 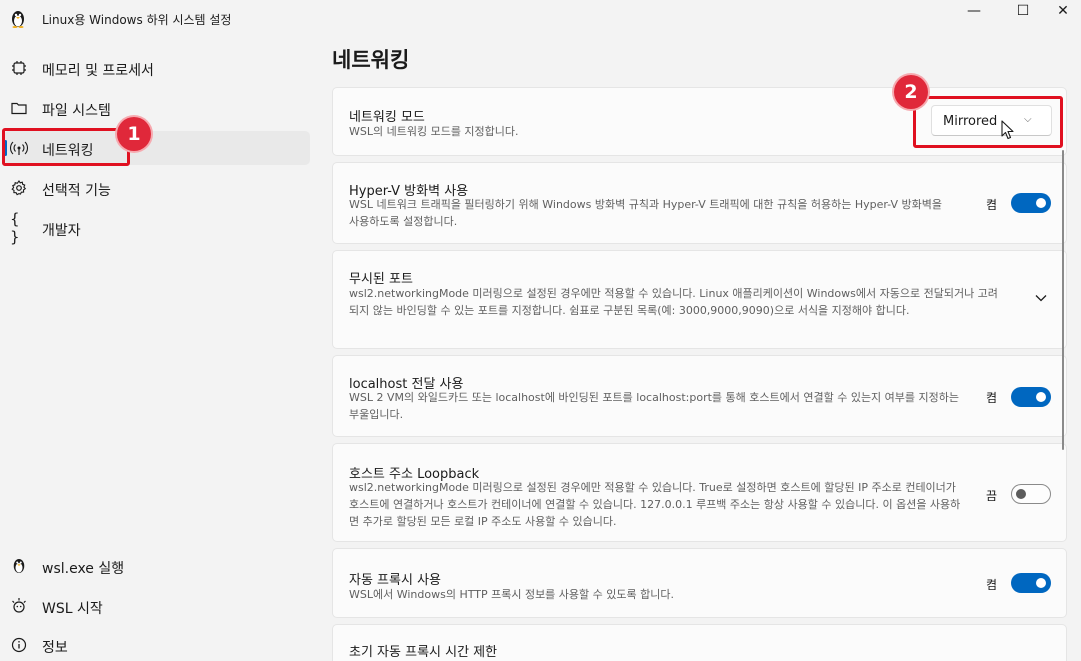 What do you see at coordinates (1031, 397) in the screenshot?
I see `localhost-forwarding-toggle` at bounding box center [1031, 397].